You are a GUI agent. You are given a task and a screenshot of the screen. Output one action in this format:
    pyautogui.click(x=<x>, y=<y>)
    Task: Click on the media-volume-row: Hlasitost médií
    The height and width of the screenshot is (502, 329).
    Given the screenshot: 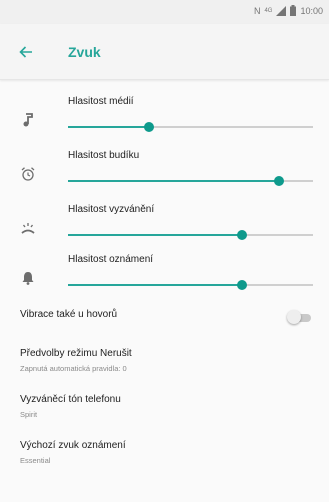 What is the action you would take?
    pyautogui.click(x=164, y=120)
    